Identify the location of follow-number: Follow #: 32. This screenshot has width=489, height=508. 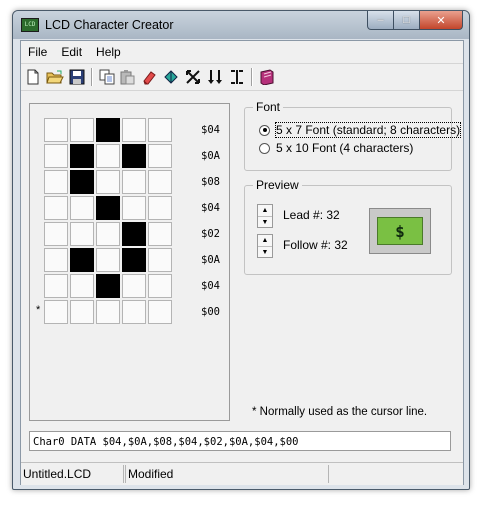
(315, 245).